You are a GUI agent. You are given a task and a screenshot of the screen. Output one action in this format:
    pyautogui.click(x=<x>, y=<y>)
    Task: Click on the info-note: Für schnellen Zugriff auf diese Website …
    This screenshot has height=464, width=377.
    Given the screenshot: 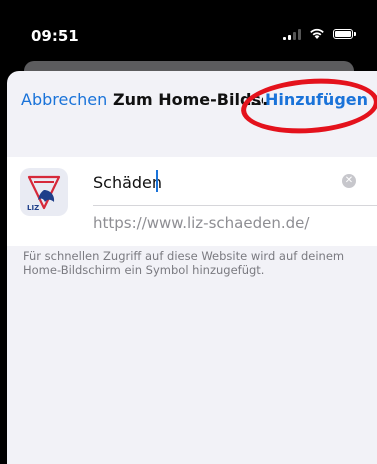 What is the action you would take?
    pyautogui.click(x=184, y=263)
    